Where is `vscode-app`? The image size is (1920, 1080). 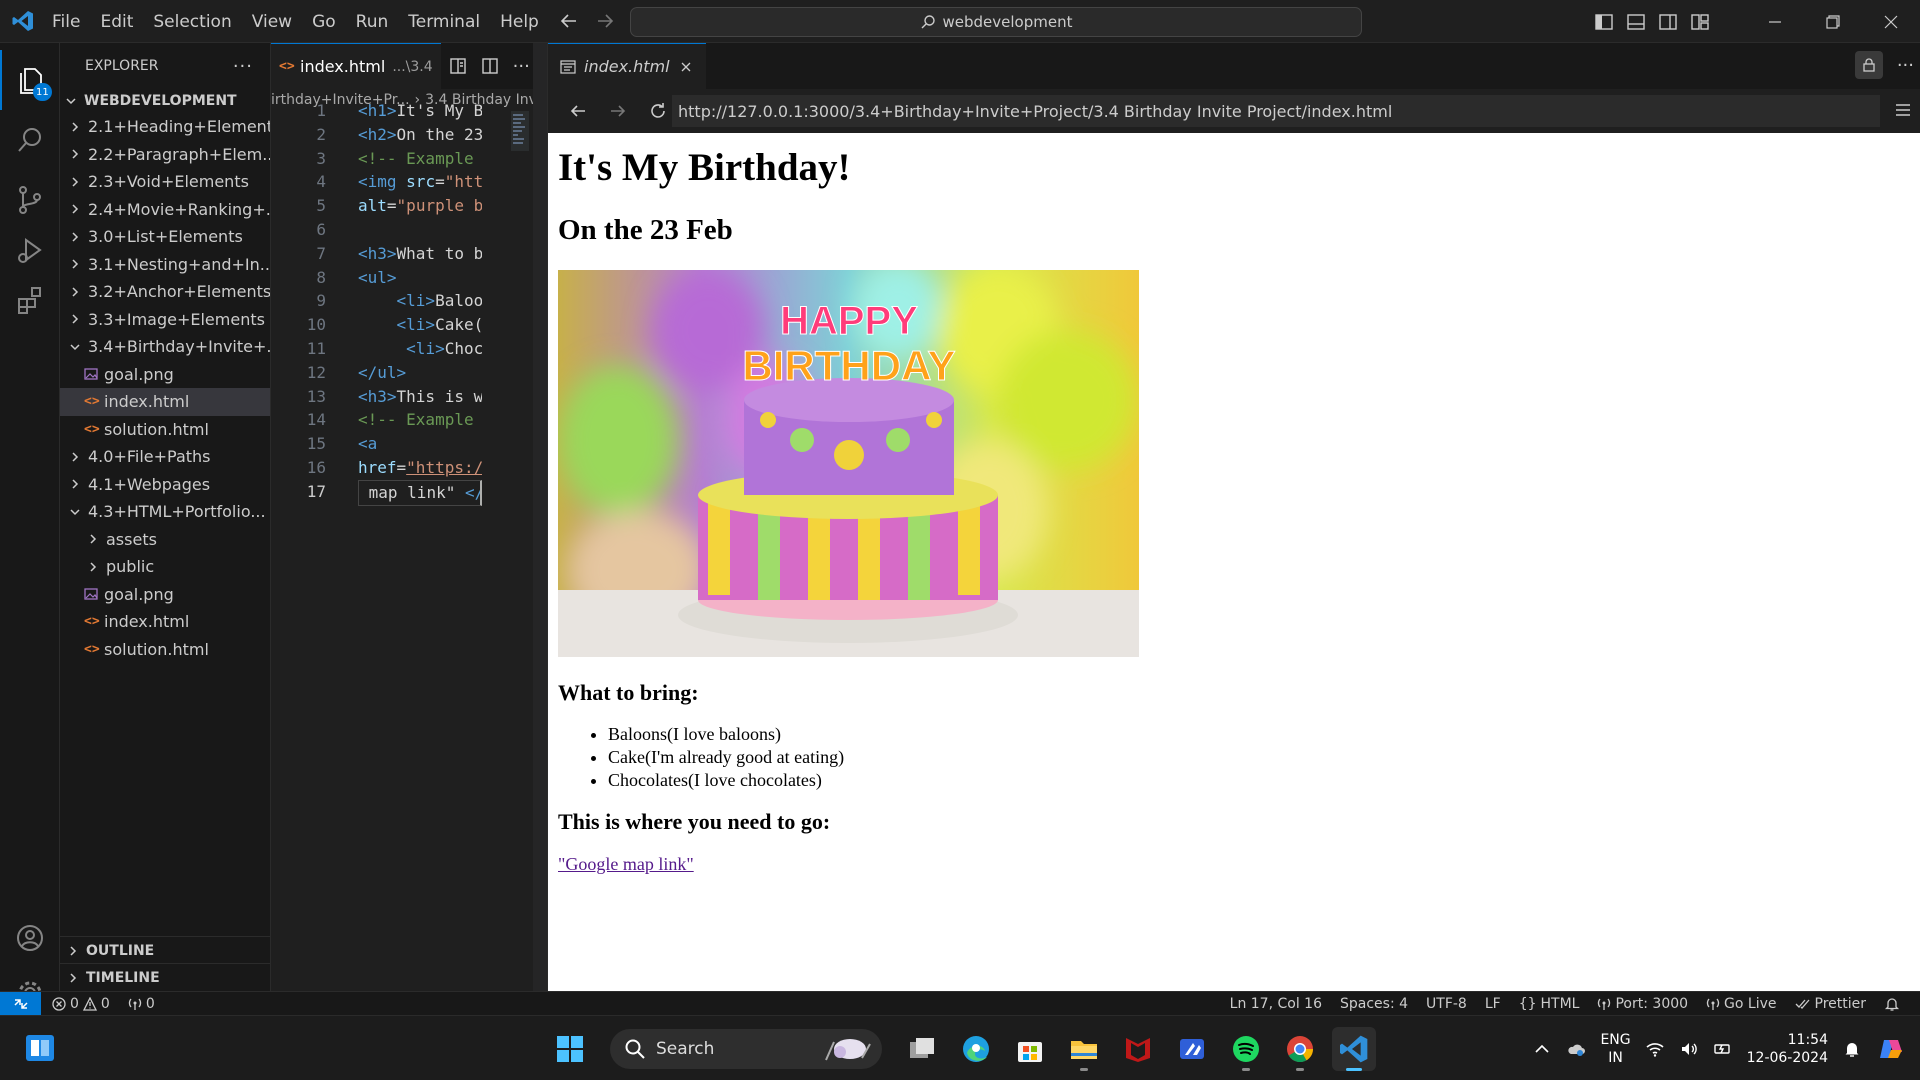 vscode-app is located at coordinates (1354, 1049).